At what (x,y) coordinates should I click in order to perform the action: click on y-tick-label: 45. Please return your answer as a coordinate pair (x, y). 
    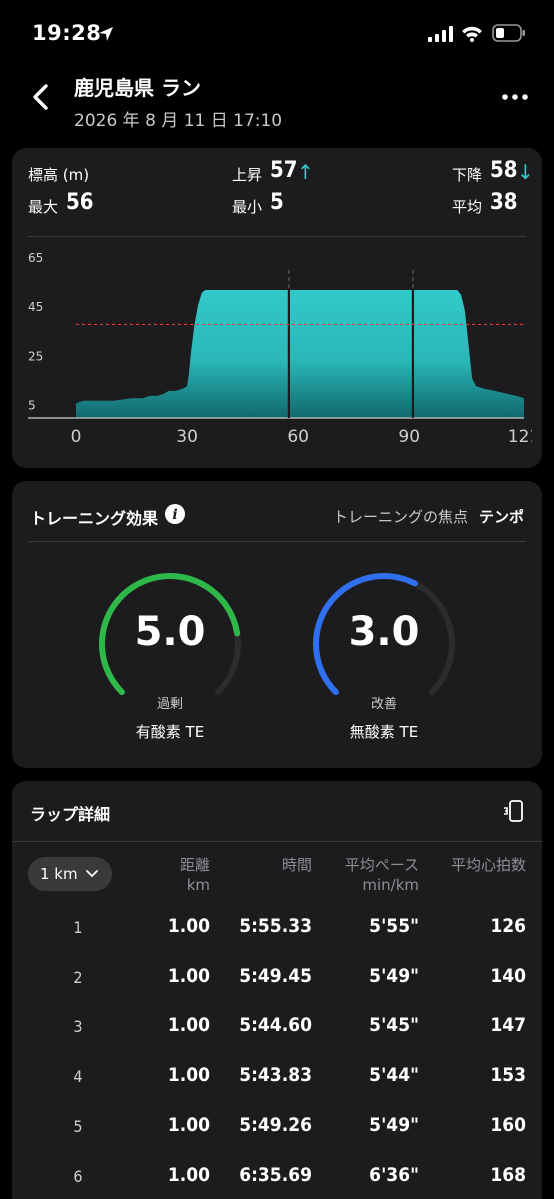
    Looking at the image, I should click on (35, 307).